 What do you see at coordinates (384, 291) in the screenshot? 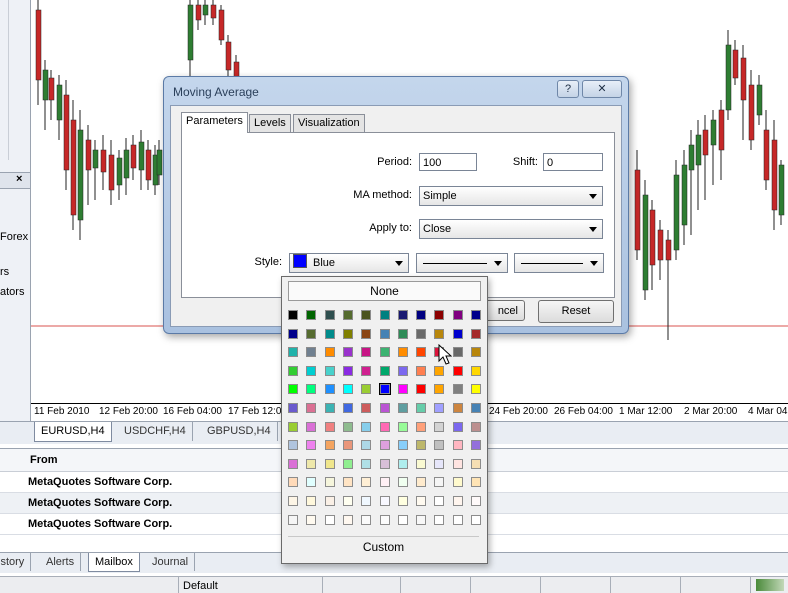
I see `color-none-button: None` at bounding box center [384, 291].